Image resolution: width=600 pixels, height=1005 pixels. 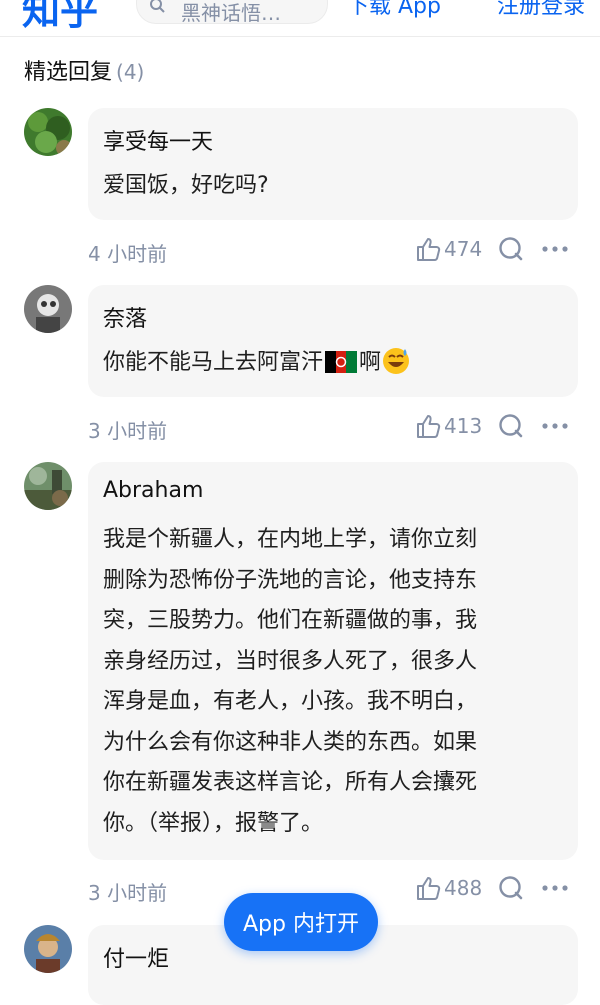 What do you see at coordinates (153, 490) in the screenshot?
I see `comment-author: Abraham` at bounding box center [153, 490].